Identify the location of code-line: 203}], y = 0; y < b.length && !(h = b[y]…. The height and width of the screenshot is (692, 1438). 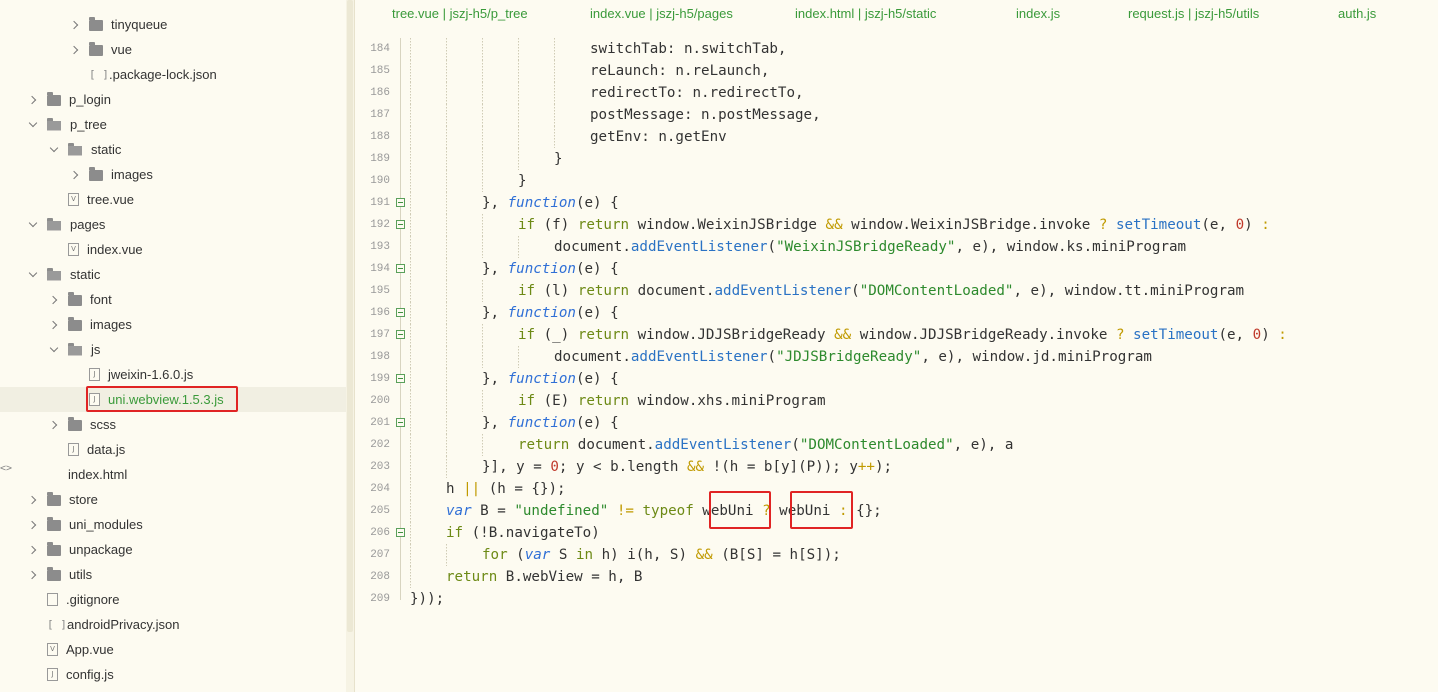
(897, 467).